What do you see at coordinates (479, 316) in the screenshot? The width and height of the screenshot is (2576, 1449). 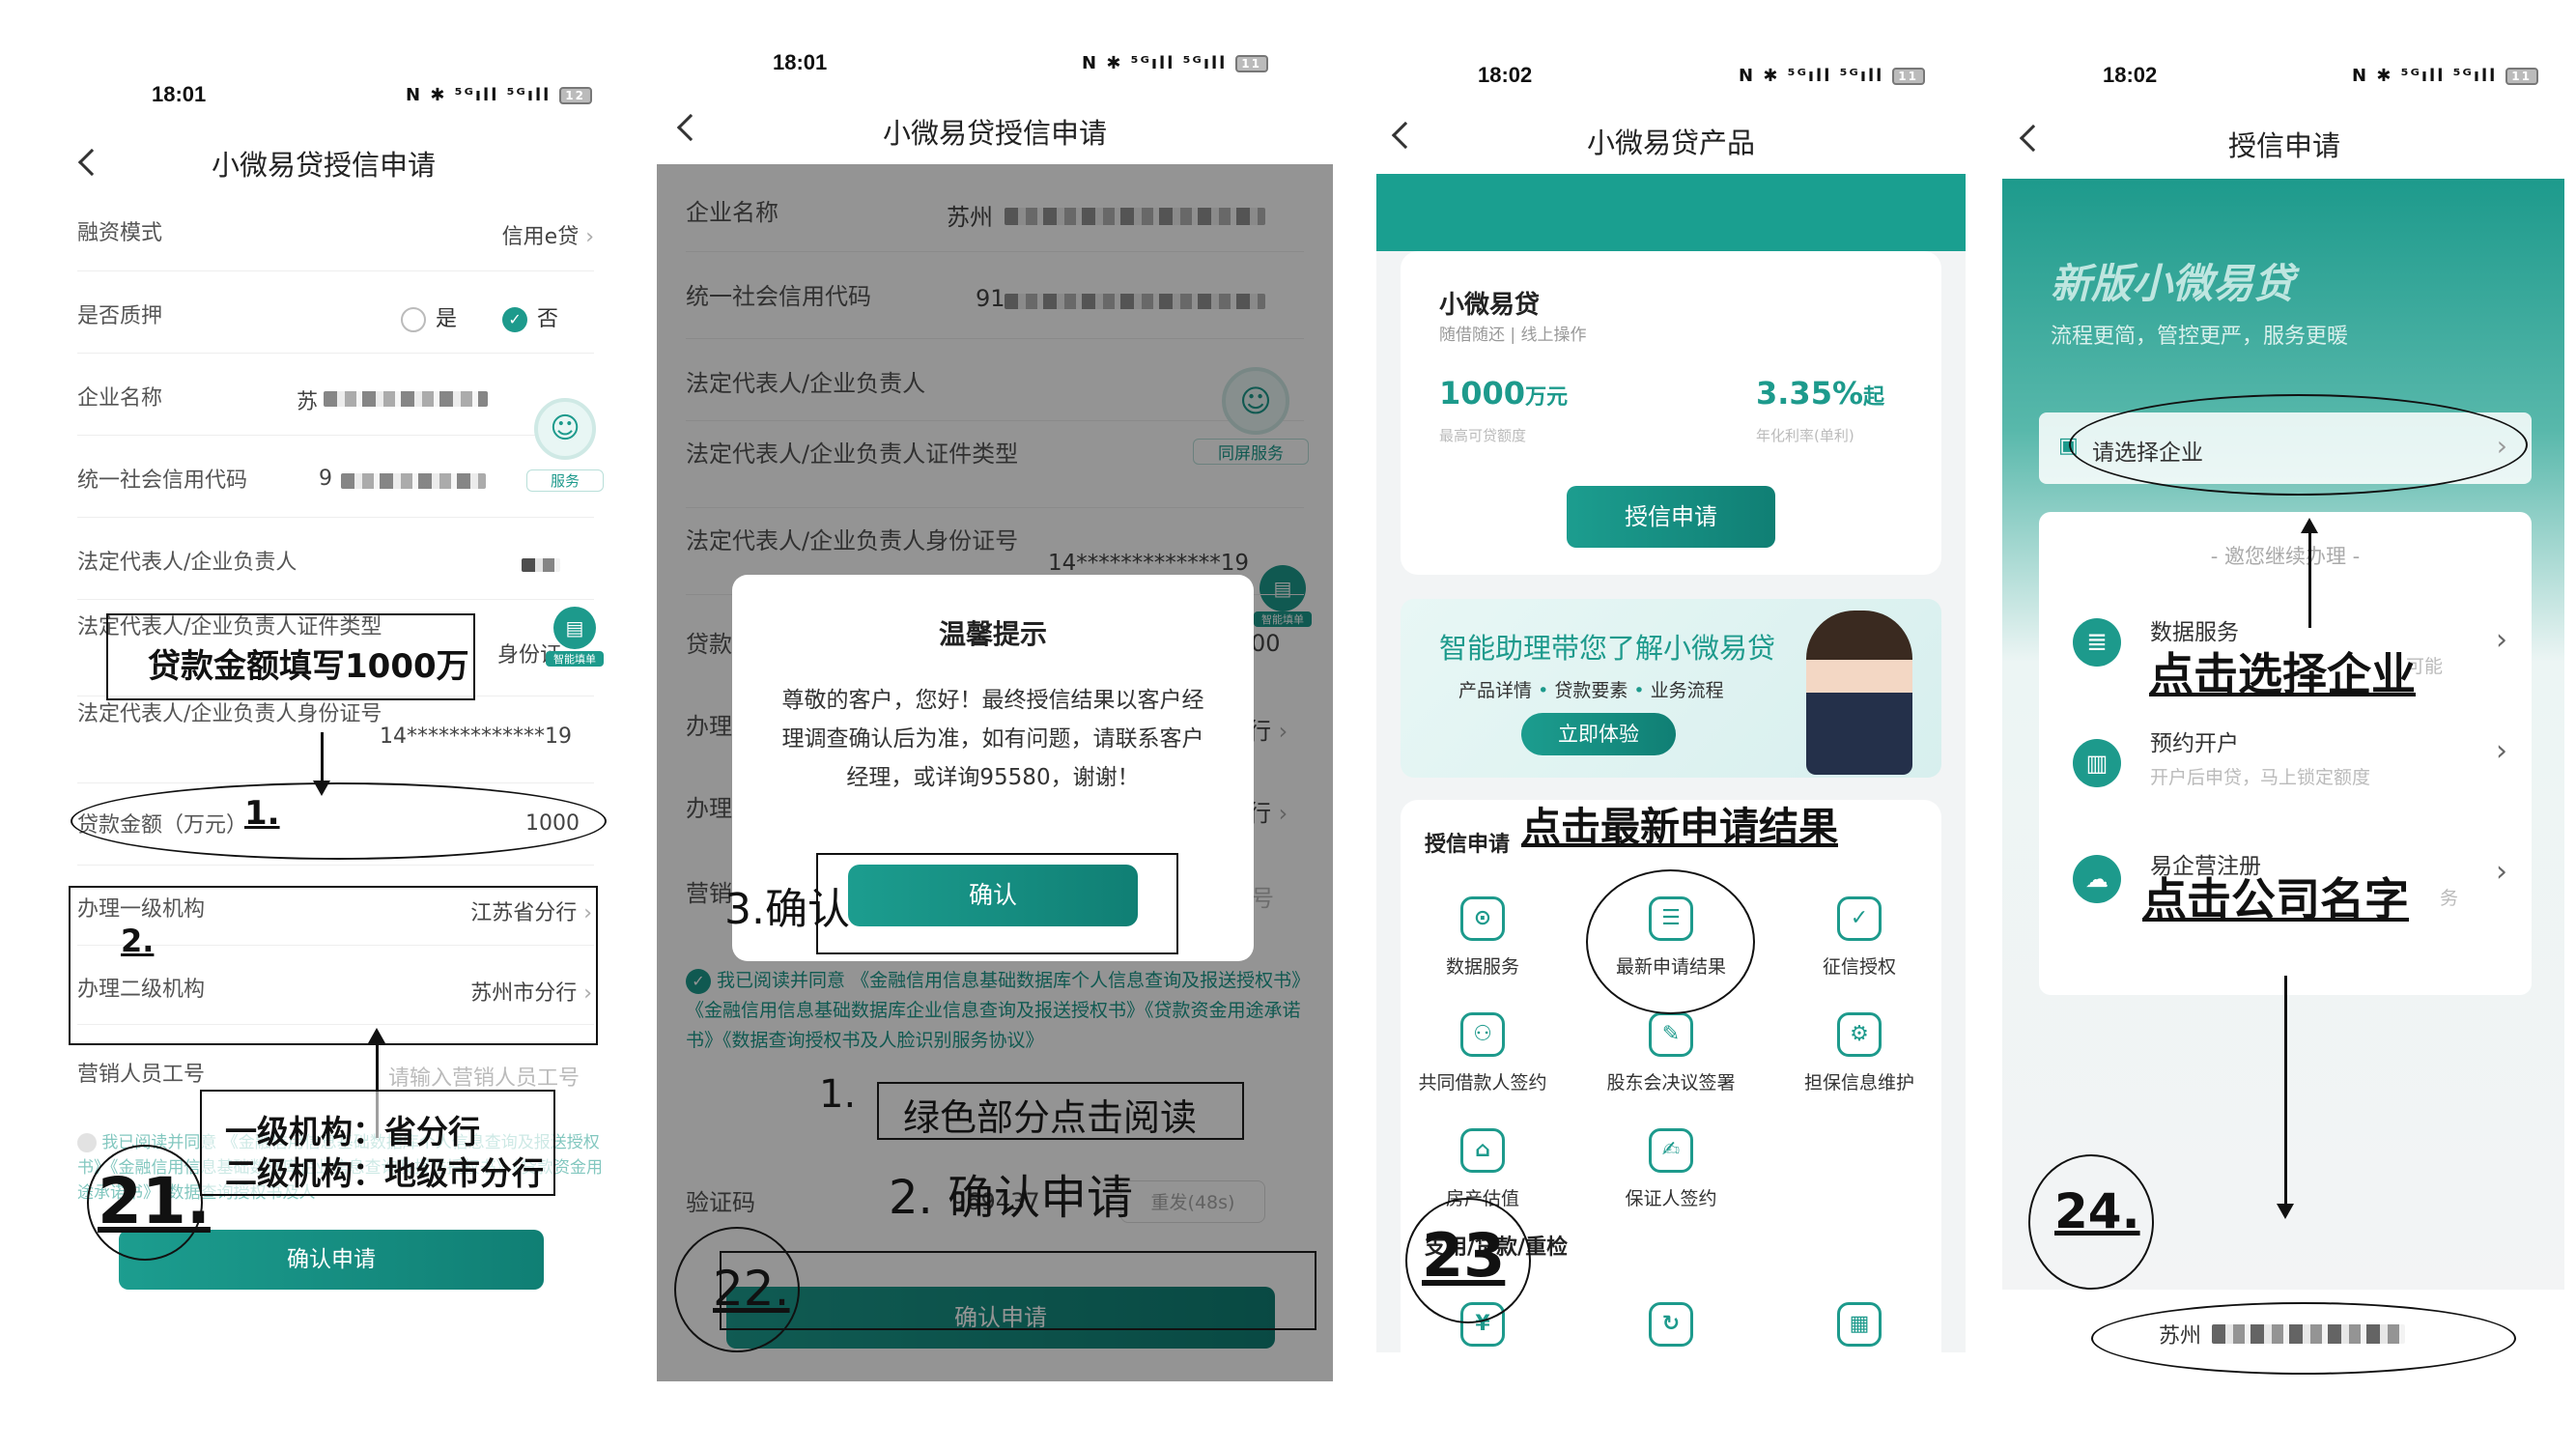 I see `pledge-options: 是 ✓ 否` at bounding box center [479, 316].